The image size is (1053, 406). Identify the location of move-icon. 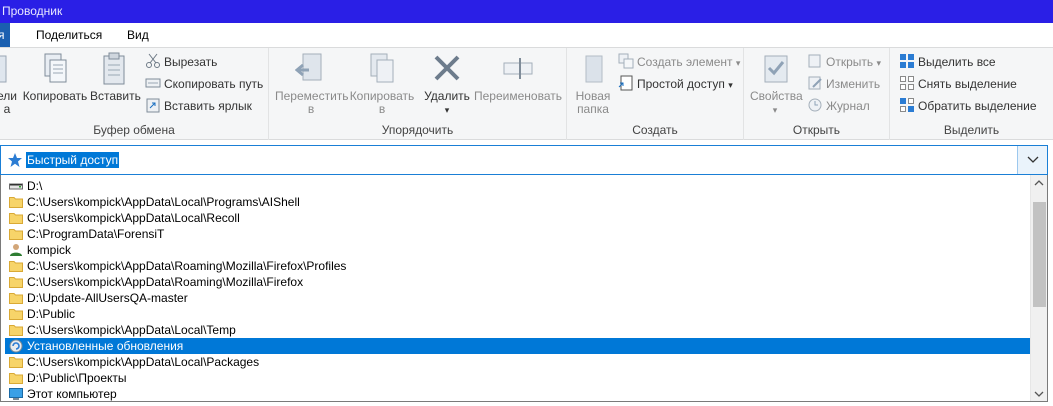
(308, 67).